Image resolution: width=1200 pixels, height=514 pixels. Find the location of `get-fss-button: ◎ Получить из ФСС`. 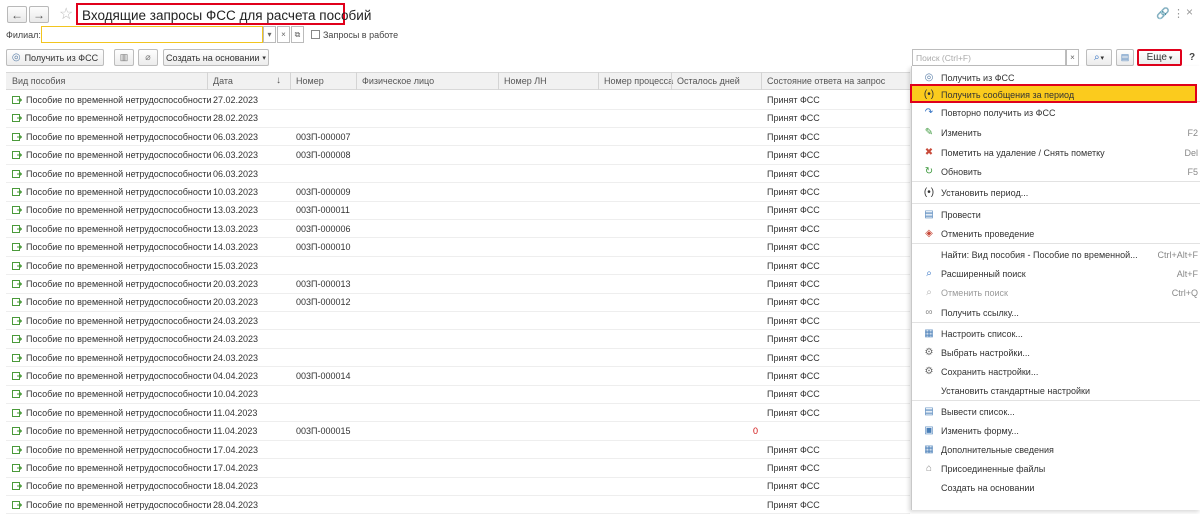

get-fss-button: ◎ Получить из ФСС is located at coordinates (55, 57).